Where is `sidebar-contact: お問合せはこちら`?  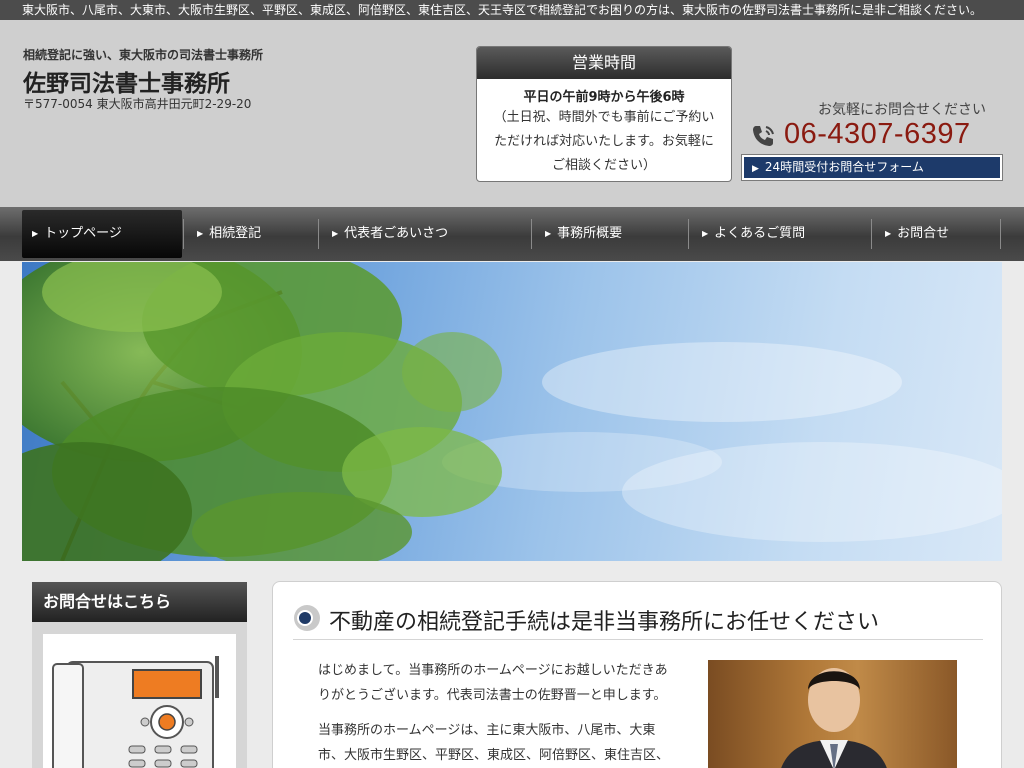 sidebar-contact: お問合せはこちら is located at coordinates (139, 675).